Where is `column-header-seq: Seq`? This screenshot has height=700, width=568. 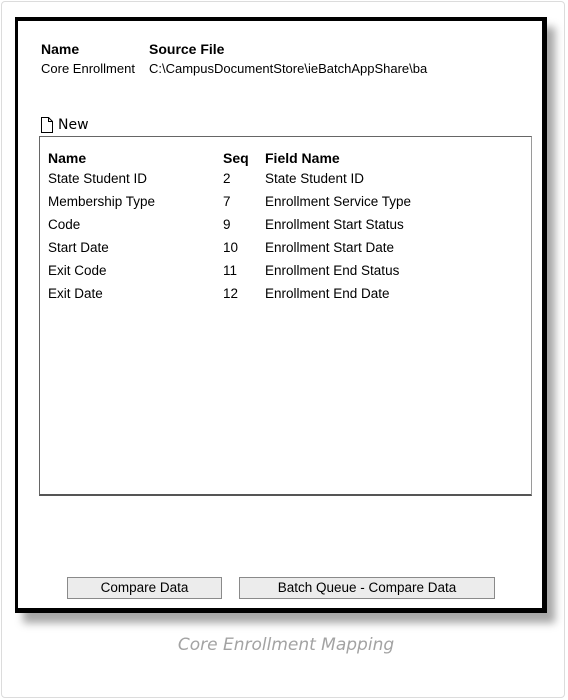
column-header-seq: Seq is located at coordinates (236, 158).